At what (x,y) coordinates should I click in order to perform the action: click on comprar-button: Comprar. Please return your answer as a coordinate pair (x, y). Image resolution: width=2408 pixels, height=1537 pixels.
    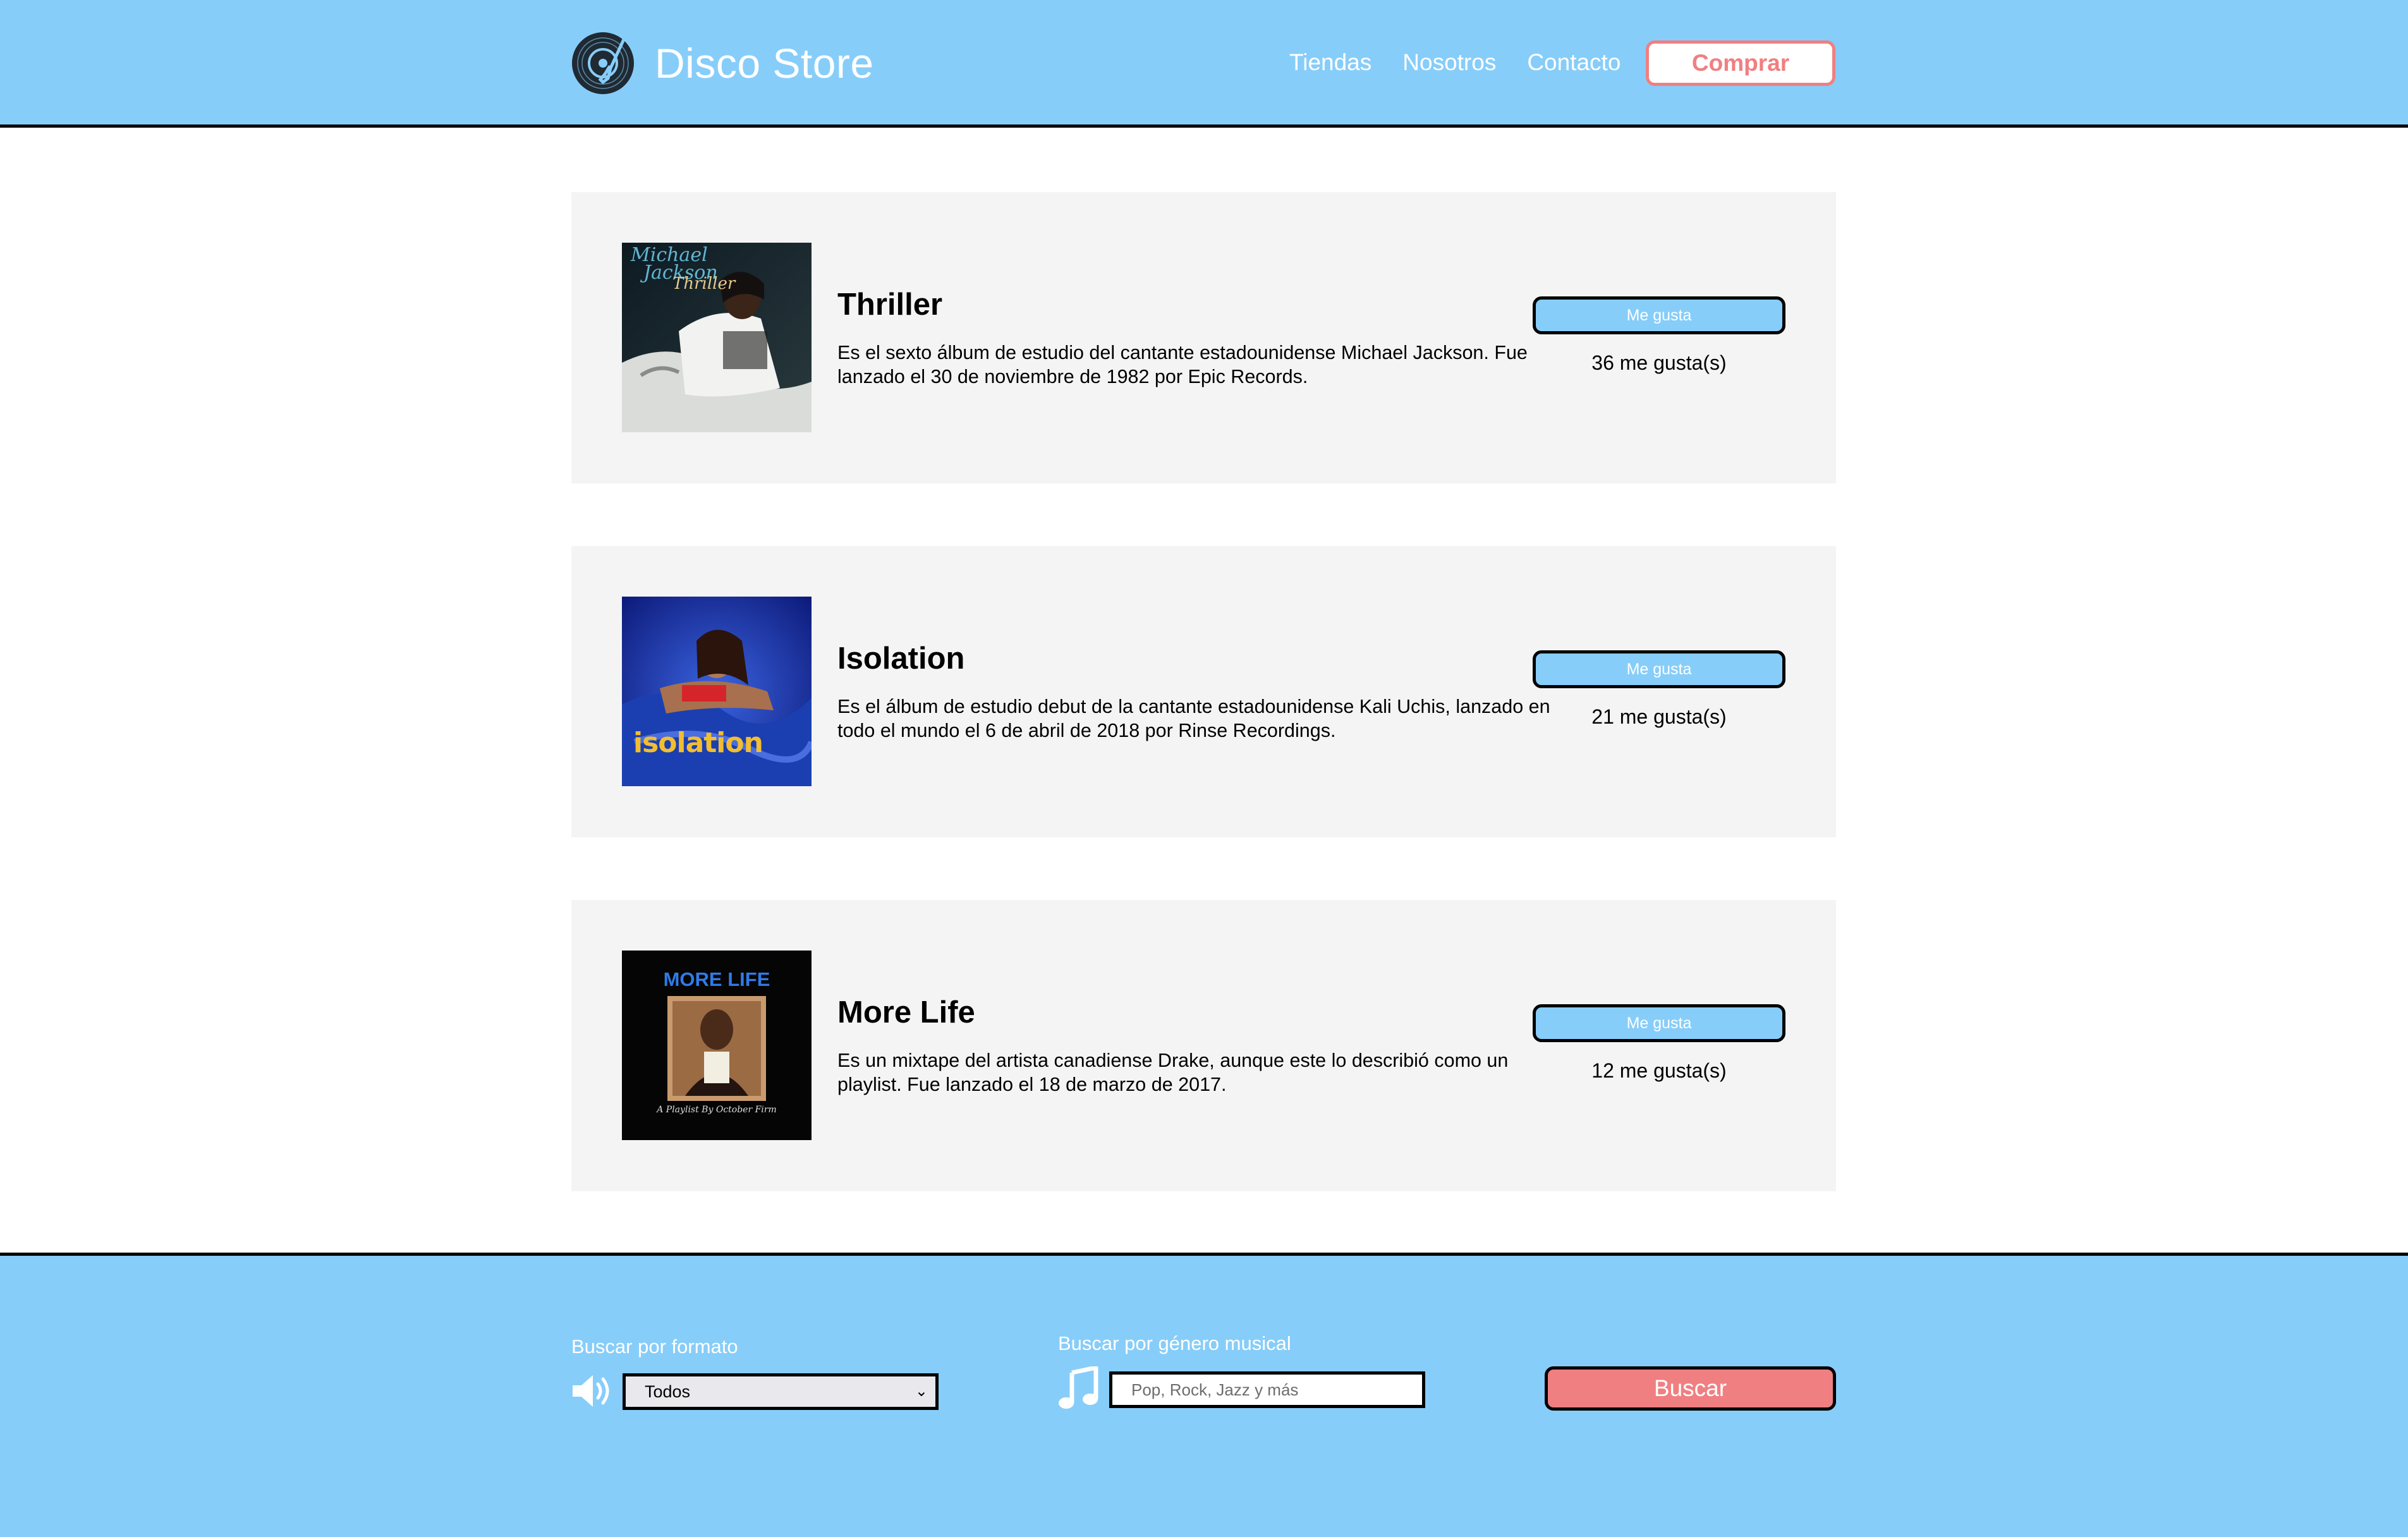
    Looking at the image, I should click on (1740, 63).